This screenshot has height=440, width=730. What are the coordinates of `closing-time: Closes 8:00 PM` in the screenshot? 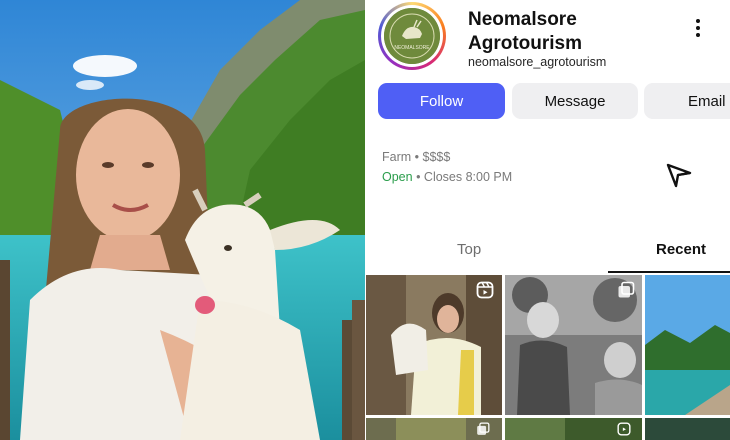 It's located at (468, 177).